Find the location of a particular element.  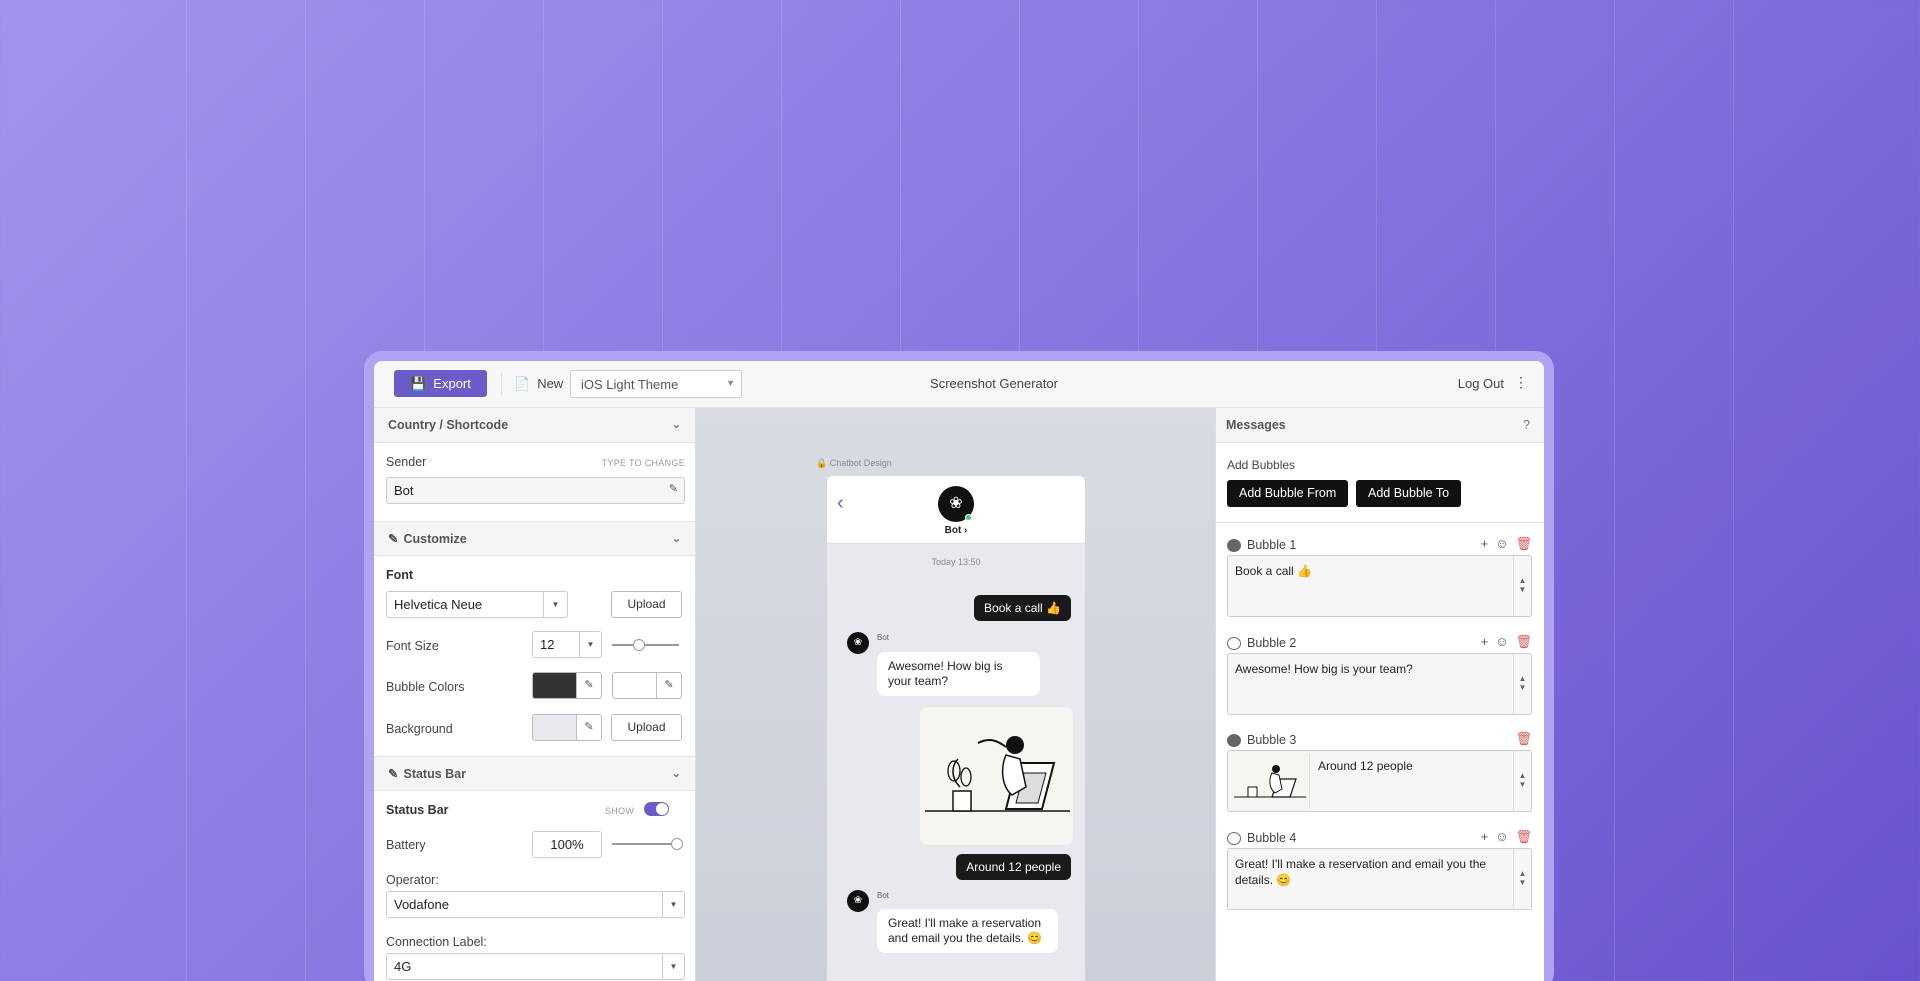

bubble-color-light-picker: ✎ is located at coordinates (647, 685).